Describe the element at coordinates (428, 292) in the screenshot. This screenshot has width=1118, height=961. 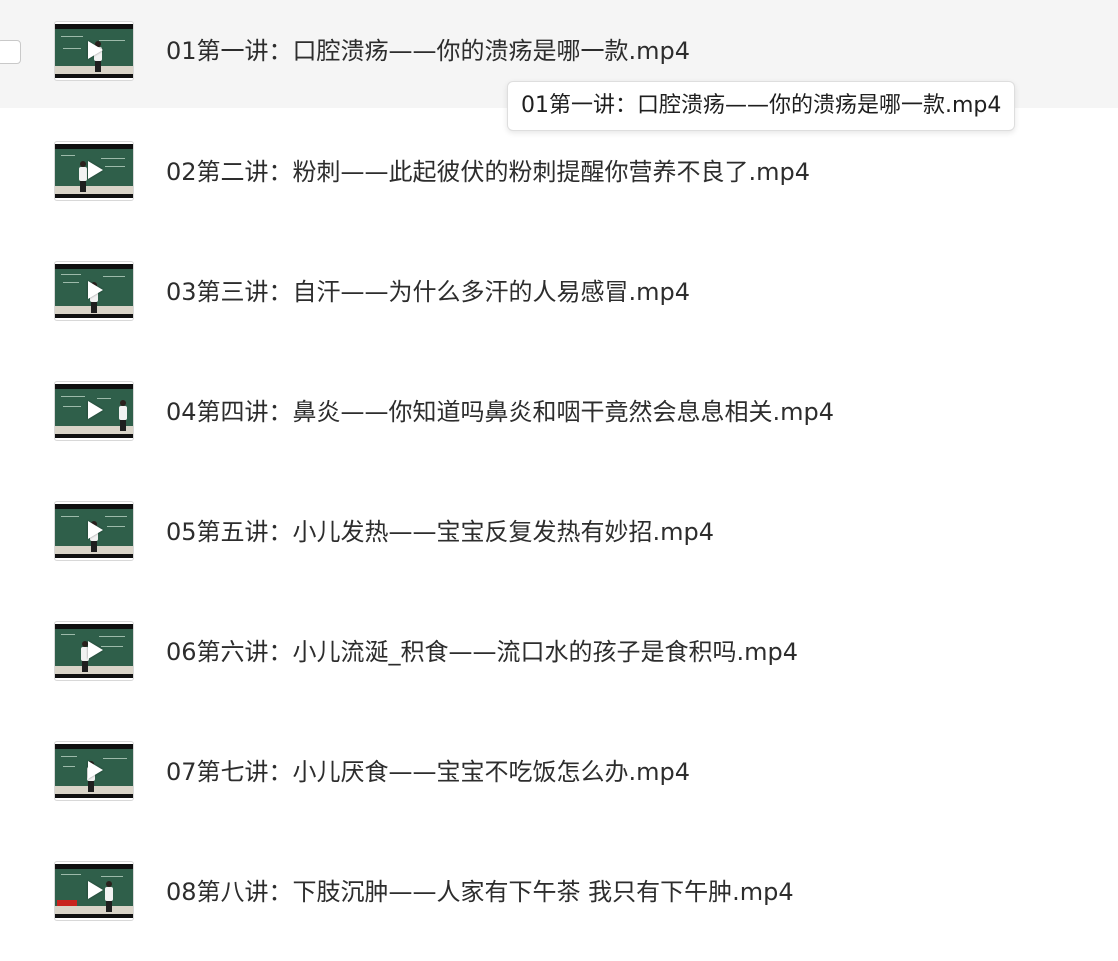
I see `file-name: 03第三讲：自汗——为什么多汗的人易感冒.mp4` at that location.